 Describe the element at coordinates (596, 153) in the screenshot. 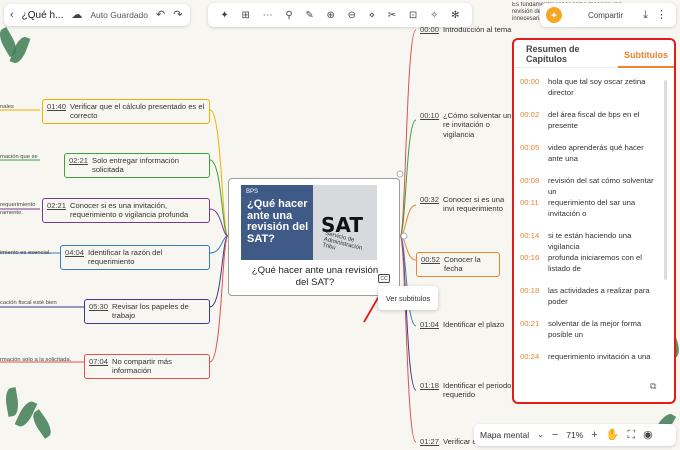

I see `subtitle-text: video aprenderás qué hacer ante una` at that location.